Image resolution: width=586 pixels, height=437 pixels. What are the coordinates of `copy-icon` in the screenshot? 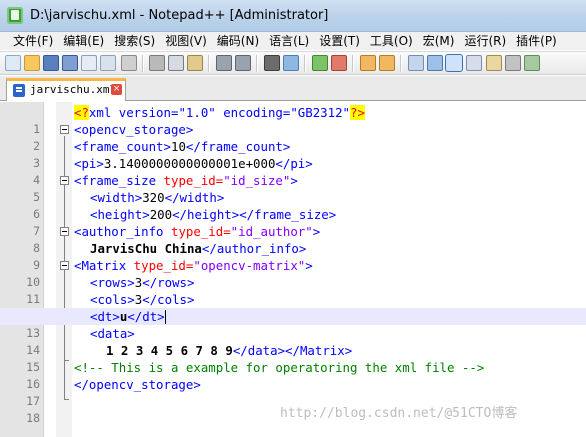 It's located at (176, 63).